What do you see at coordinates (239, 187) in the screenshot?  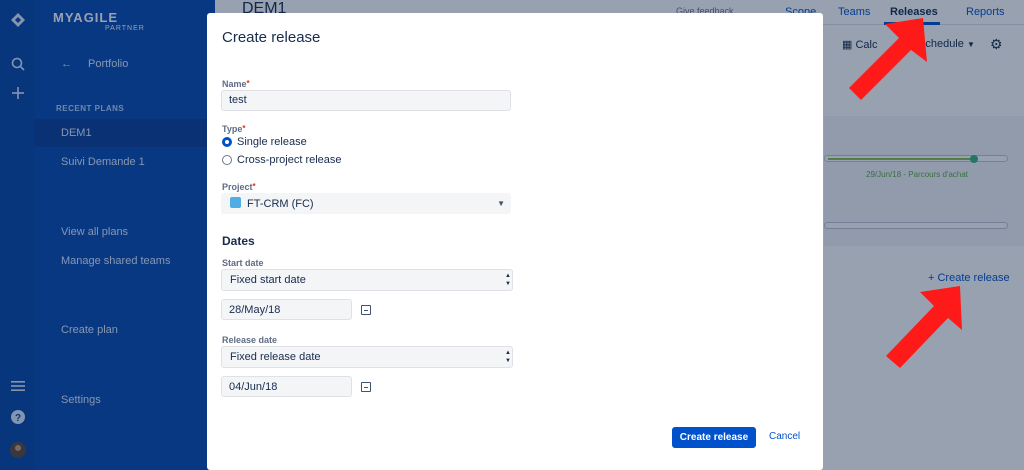 I see `project-label: Project*` at bounding box center [239, 187].